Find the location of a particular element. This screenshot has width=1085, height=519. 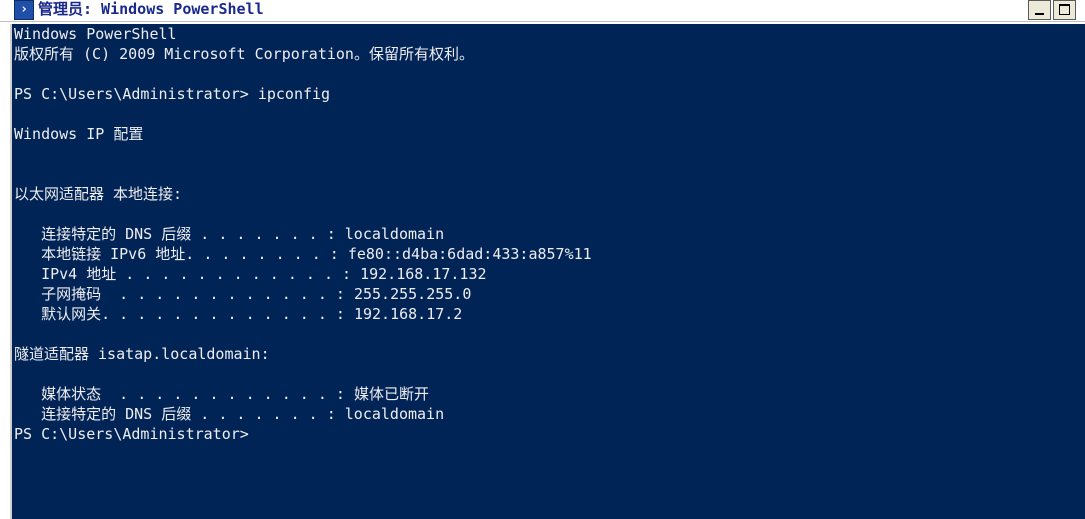

maximize-icon is located at coordinates (1064, 9).